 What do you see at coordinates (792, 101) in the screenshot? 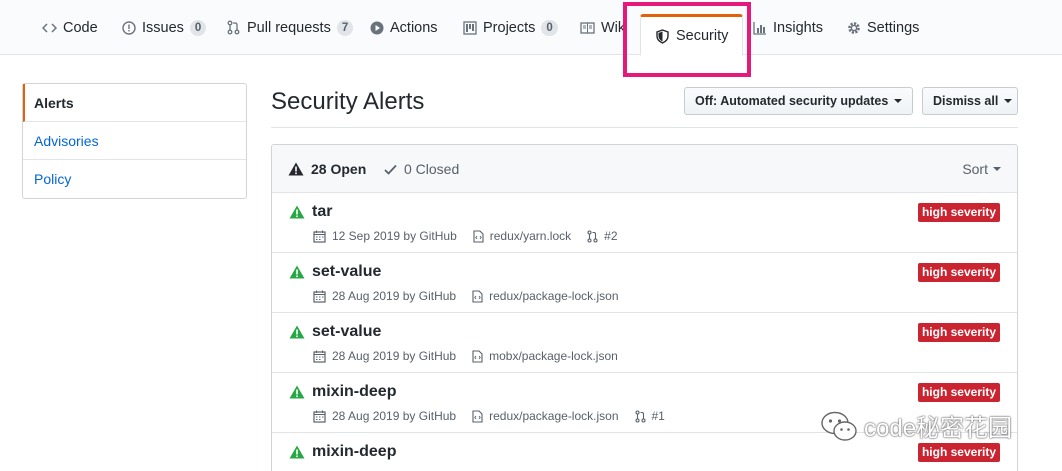
I see `button-label: Off: Automated security updates` at bounding box center [792, 101].